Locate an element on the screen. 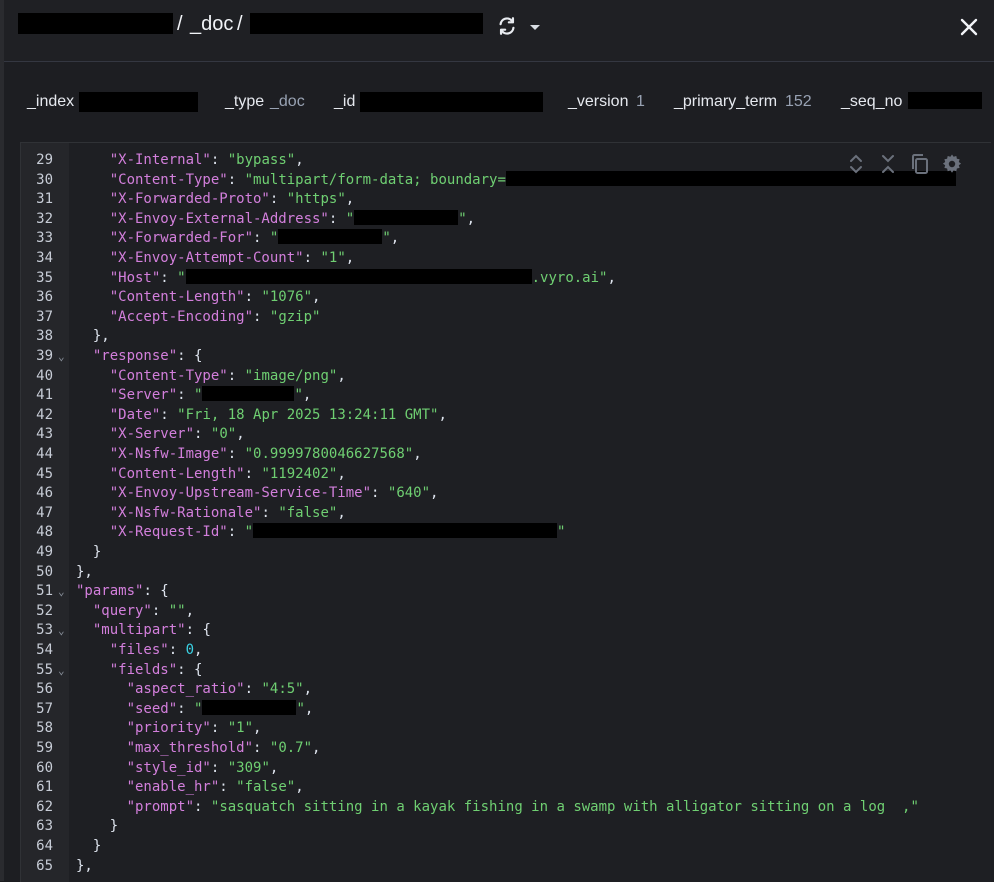 This screenshot has width=994, height=882. code-line: 43 "X-Server": "0", is located at coordinates (506, 435).